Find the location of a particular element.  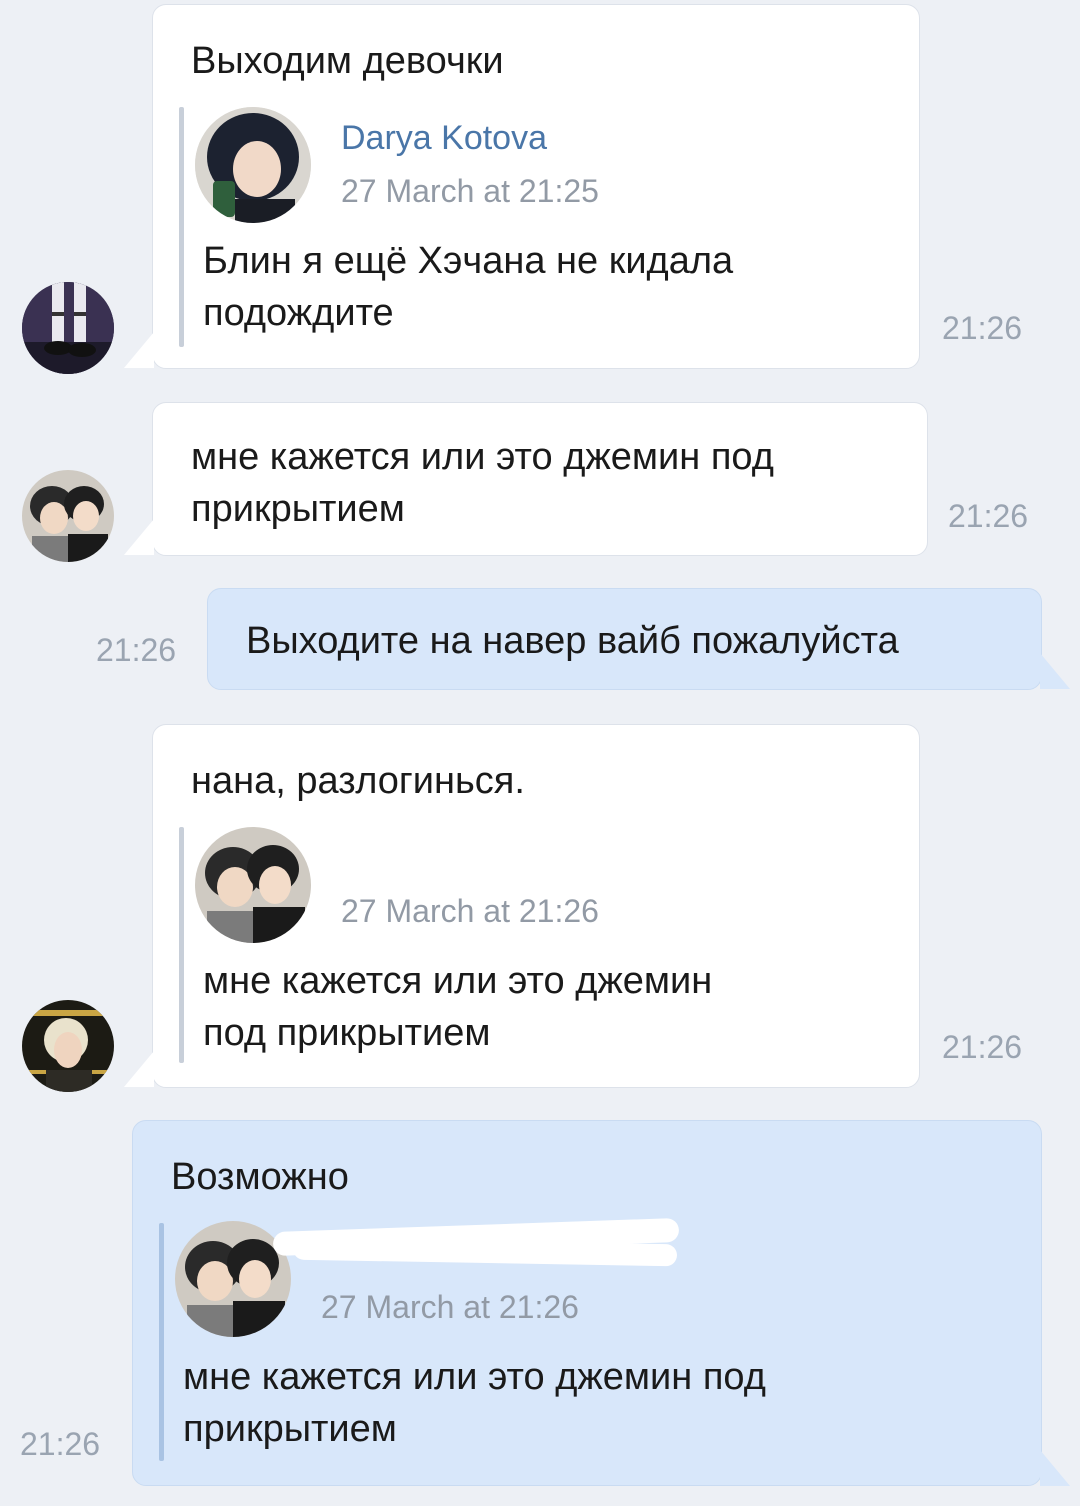

message-text: Выходите на навер вайб пожалуйста is located at coordinates (572, 641).